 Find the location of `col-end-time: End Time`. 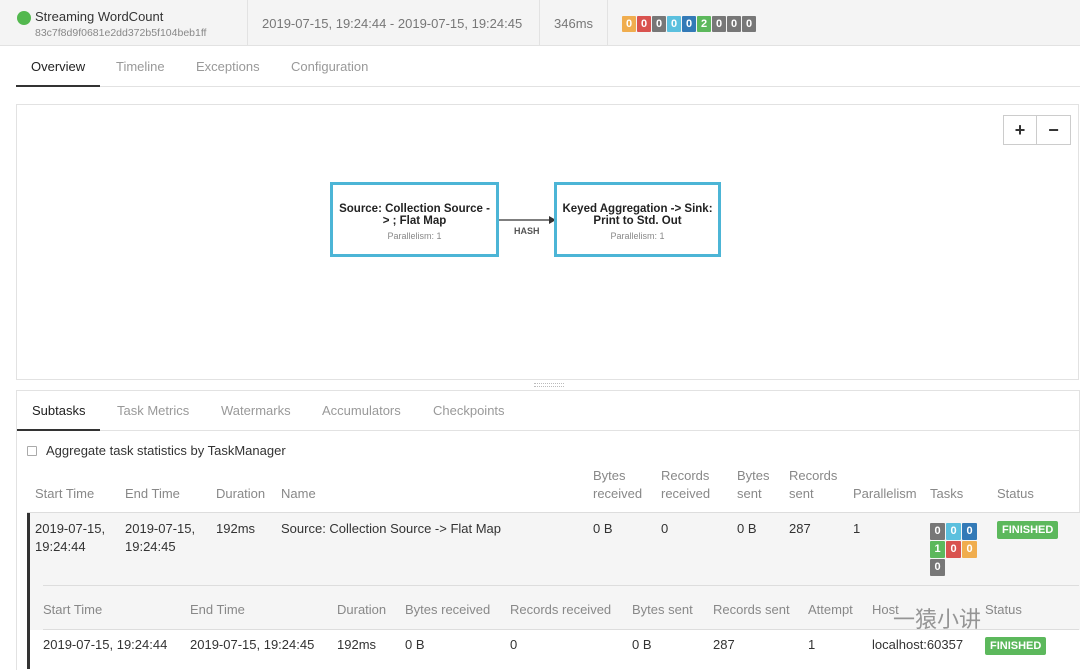

col-end-time: End Time is located at coordinates (152, 494).